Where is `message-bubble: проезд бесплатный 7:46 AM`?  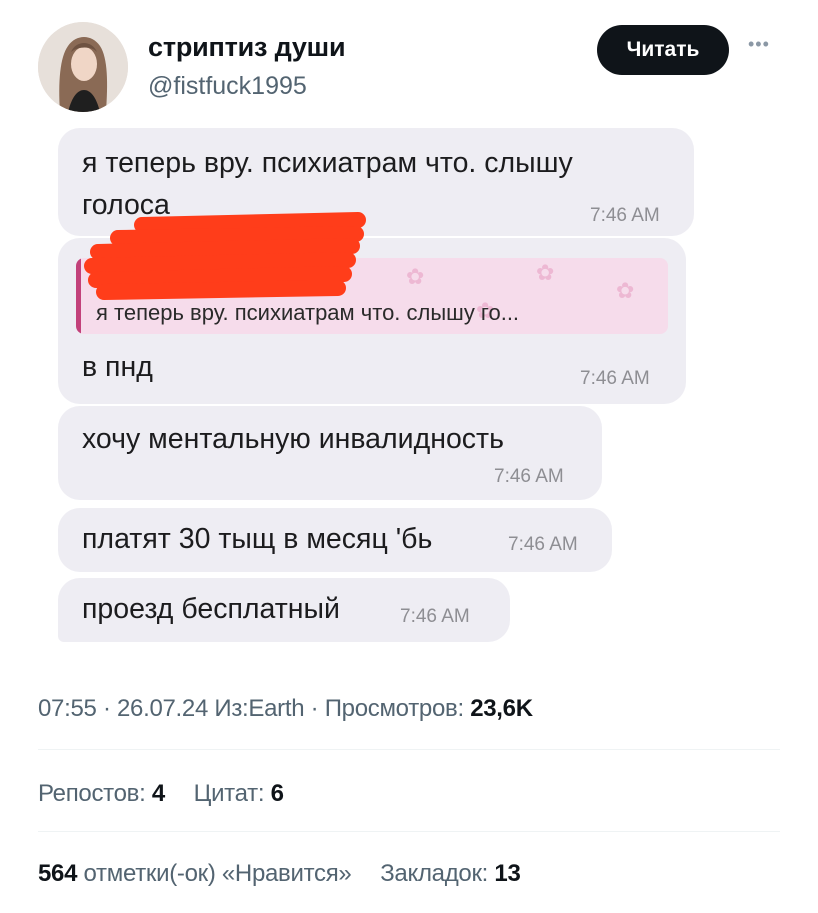 message-bubble: проезд бесплатный 7:46 AM is located at coordinates (284, 610).